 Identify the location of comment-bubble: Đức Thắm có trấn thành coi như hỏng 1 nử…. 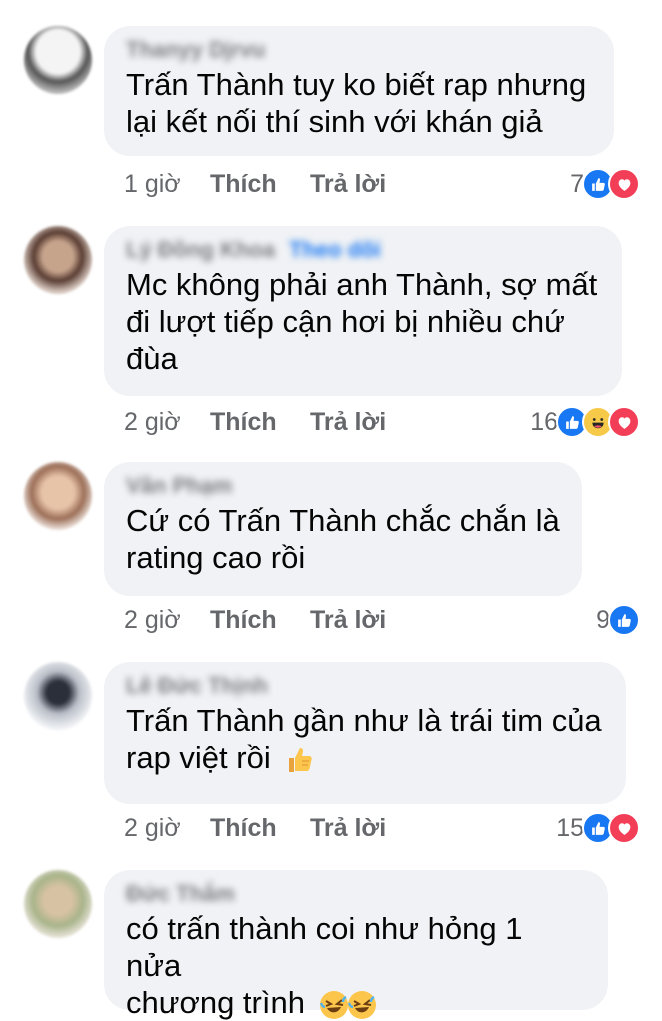
(356, 945).